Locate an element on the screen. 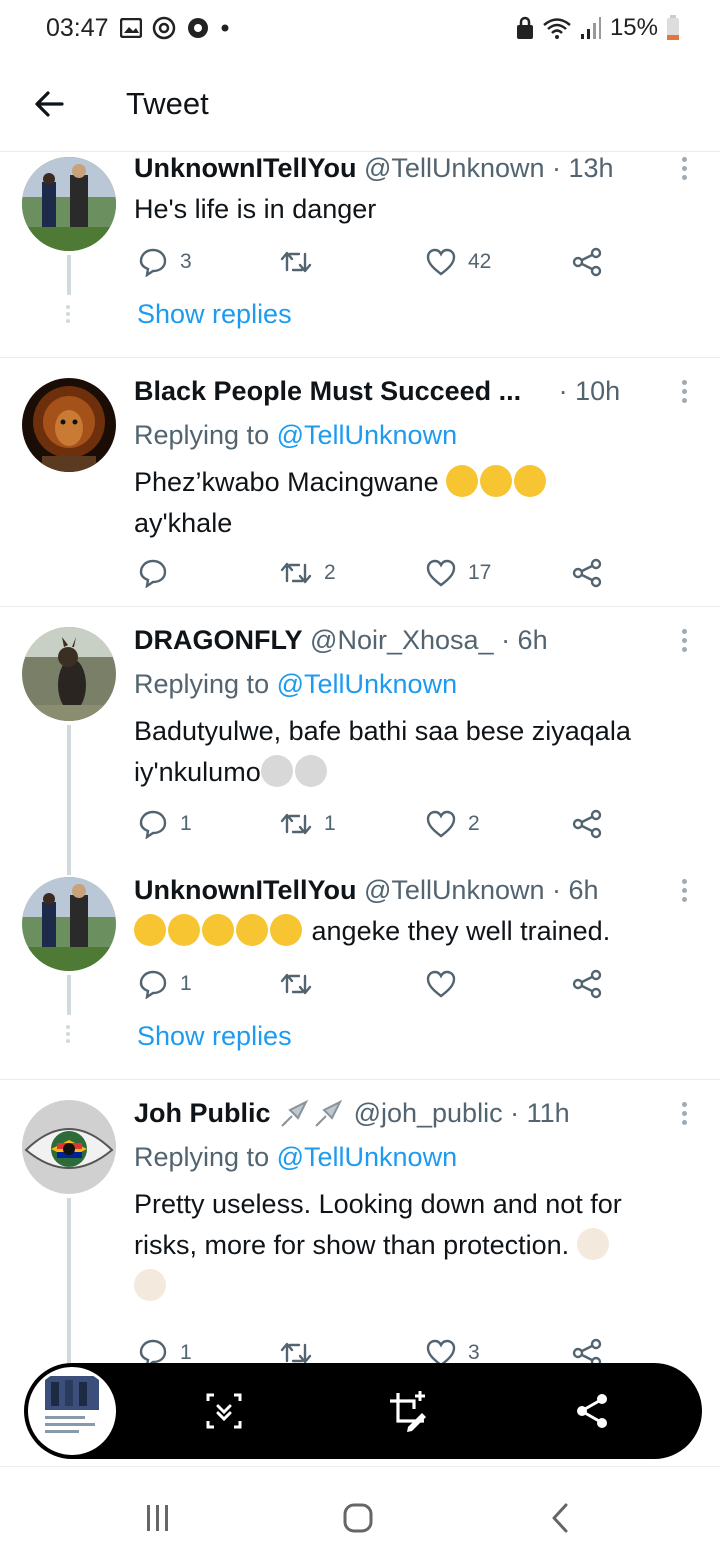 The image size is (720, 1560). tweet-text: angeke they well trained. is located at coordinates (419, 931).